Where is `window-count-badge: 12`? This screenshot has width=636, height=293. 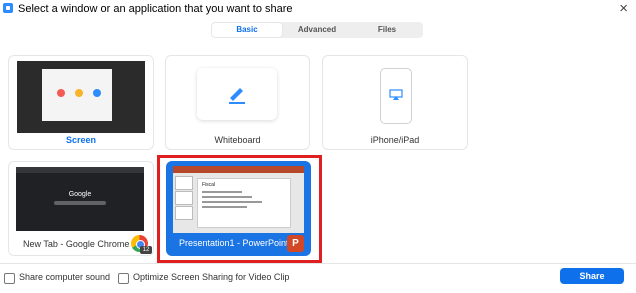 window-count-badge: 12 is located at coordinates (146, 250).